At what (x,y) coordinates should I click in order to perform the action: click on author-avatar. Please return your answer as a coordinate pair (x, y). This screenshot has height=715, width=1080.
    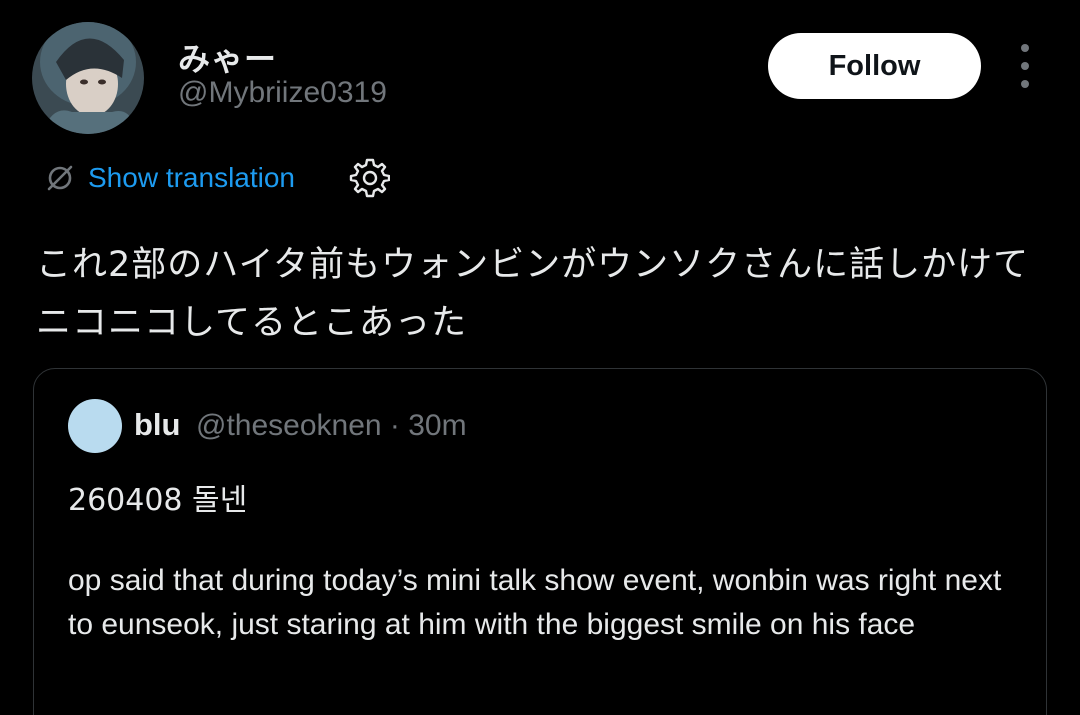
    Looking at the image, I should click on (88, 78).